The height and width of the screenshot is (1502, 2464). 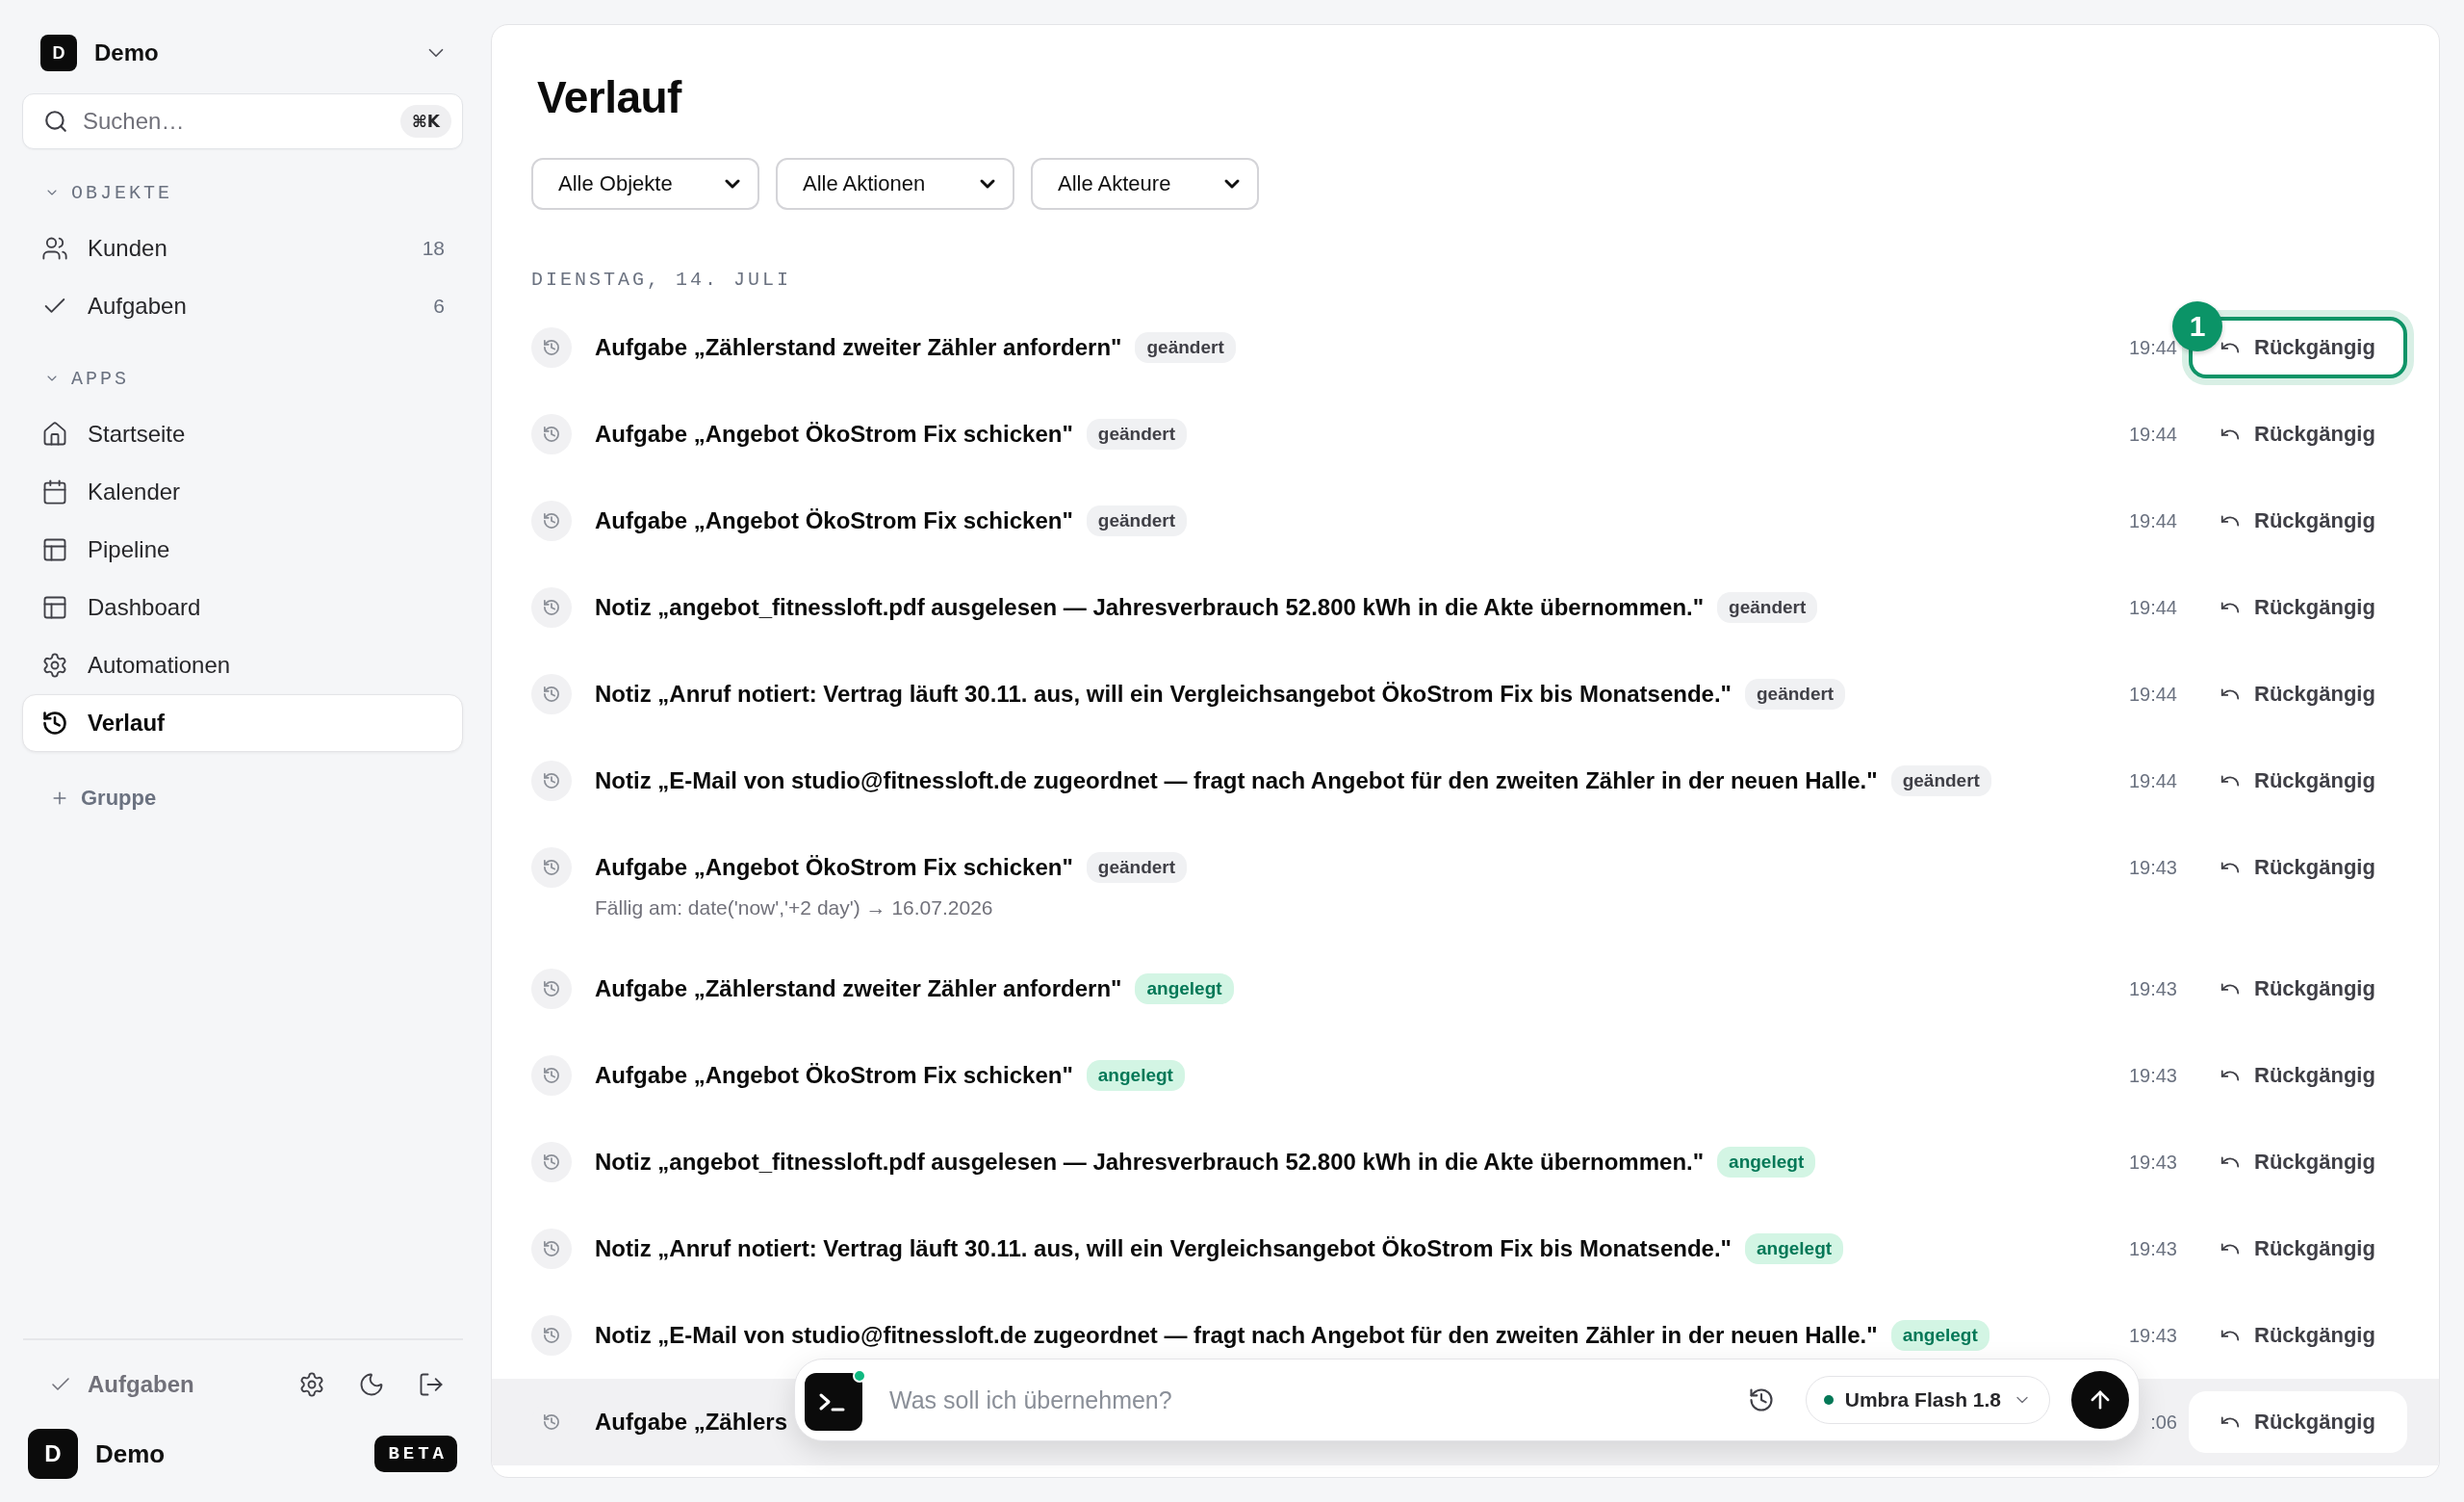 What do you see at coordinates (58, 53) in the screenshot?
I see `workspace-avatar: D` at bounding box center [58, 53].